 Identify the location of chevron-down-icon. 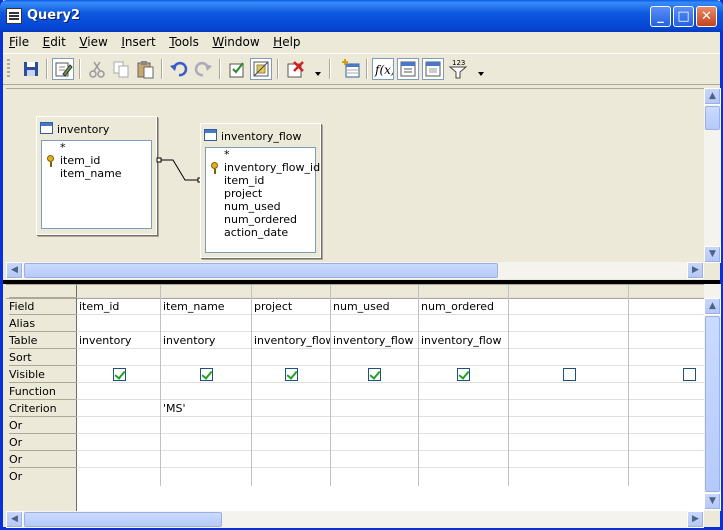
(318, 71).